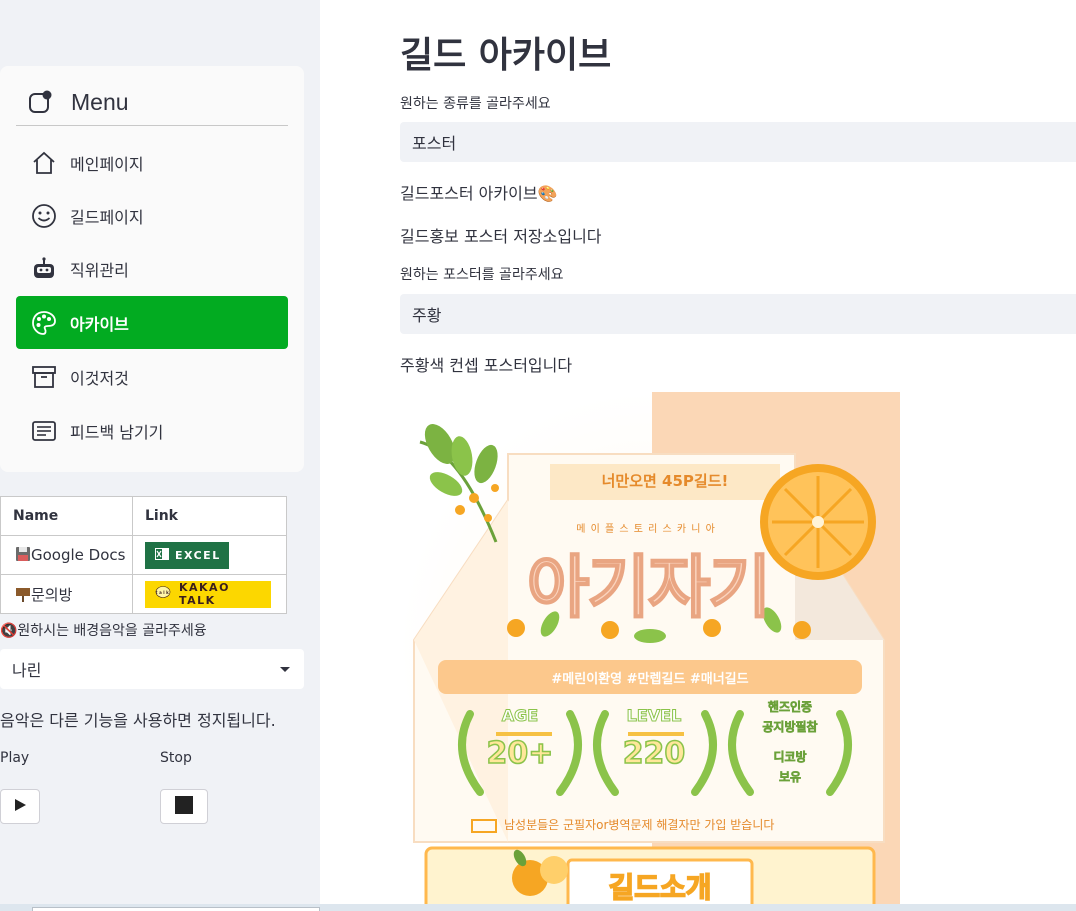  I want to click on link-name-cell: 문의방, so click(66, 594).